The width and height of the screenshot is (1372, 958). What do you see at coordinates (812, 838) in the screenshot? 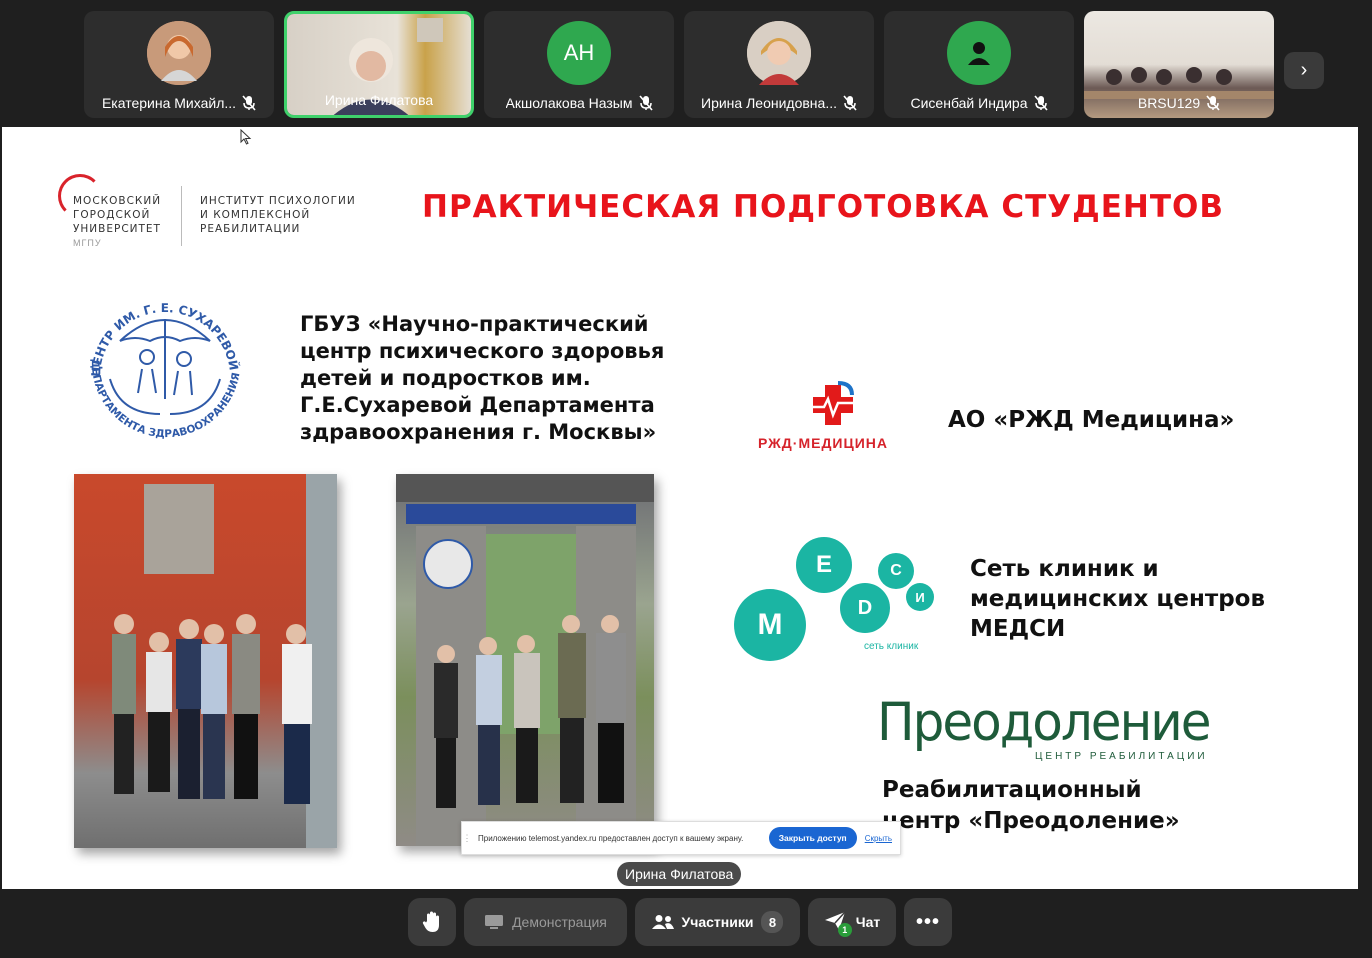
I see `stop-sharing-button: Закрыть доступ` at bounding box center [812, 838].